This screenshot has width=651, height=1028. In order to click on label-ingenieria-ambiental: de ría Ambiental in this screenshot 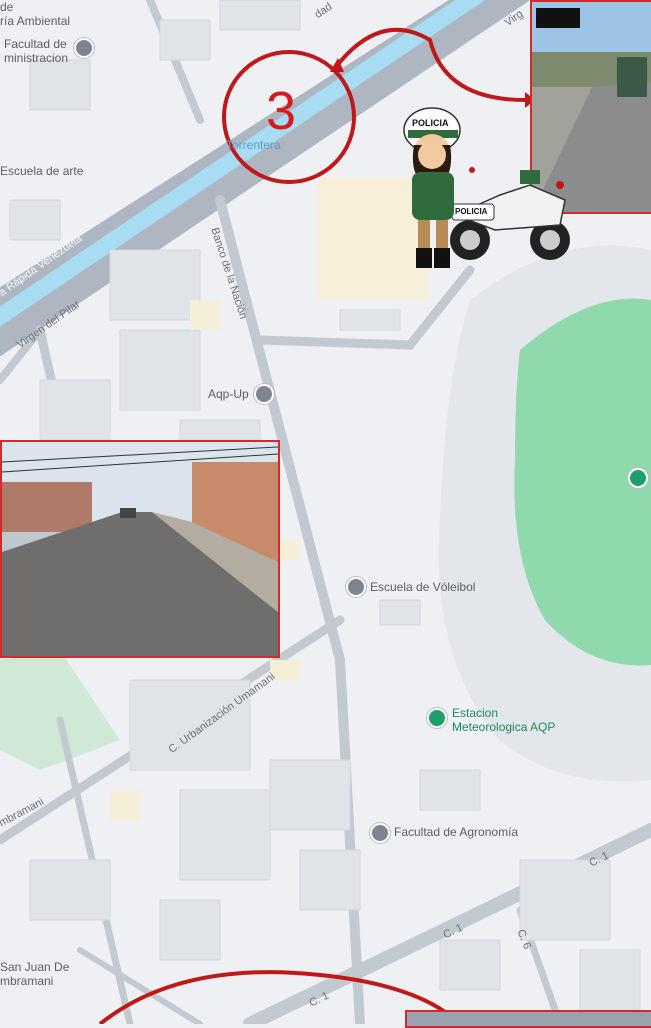, I will do `click(35, 14)`.